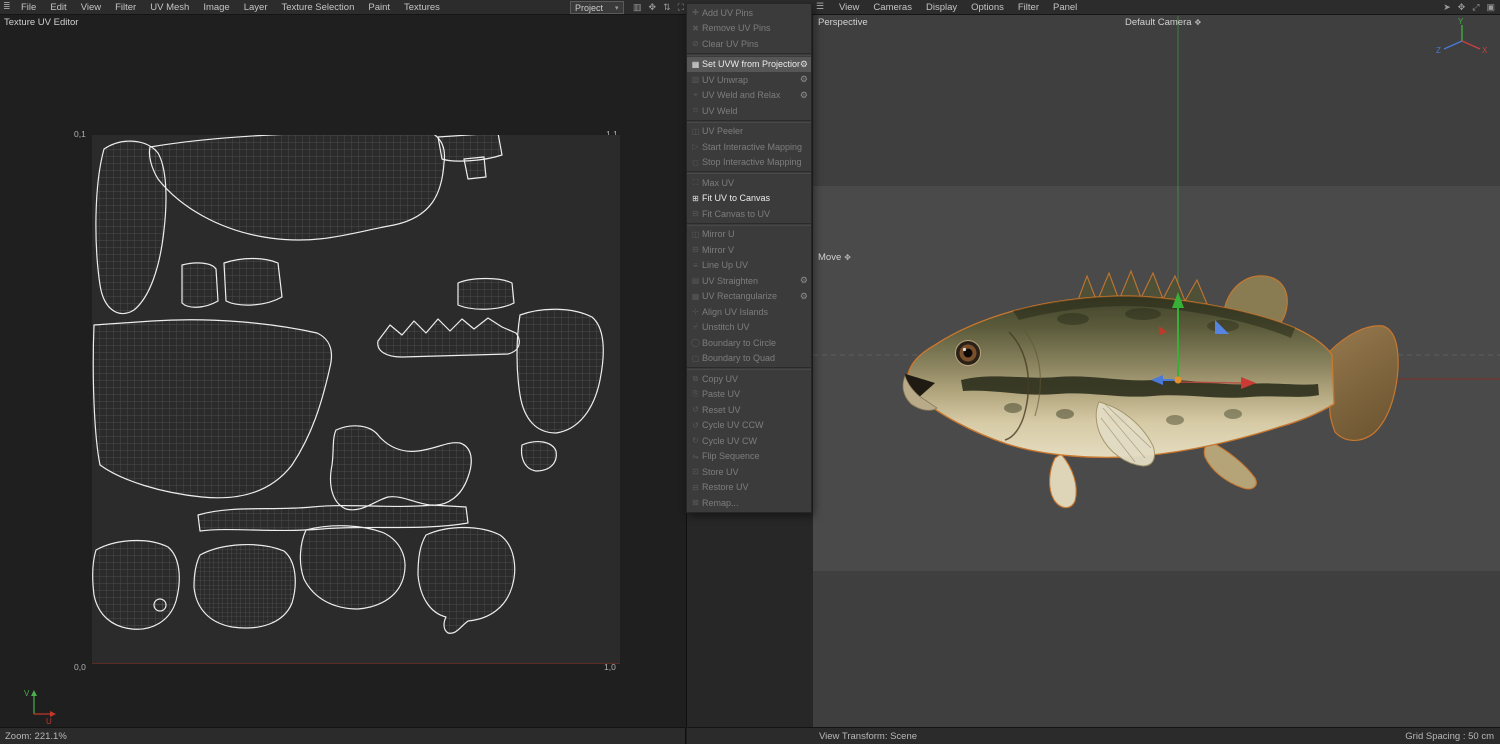 This screenshot has height=744, width=1500. I want to click on histogram-icon: ▥, so click(637, 7).